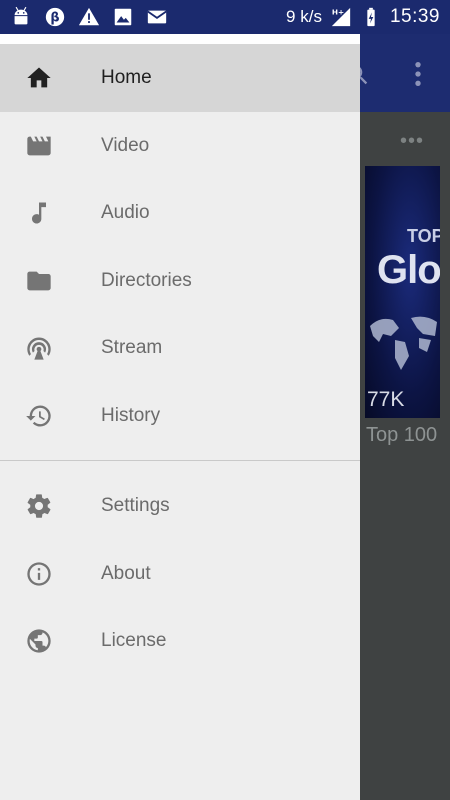 This screenshot has width=450, height=800. Describe the element at coordinates (408, 270) in the screenshot. I see `thumbnail-text-main: Glo` at that location.